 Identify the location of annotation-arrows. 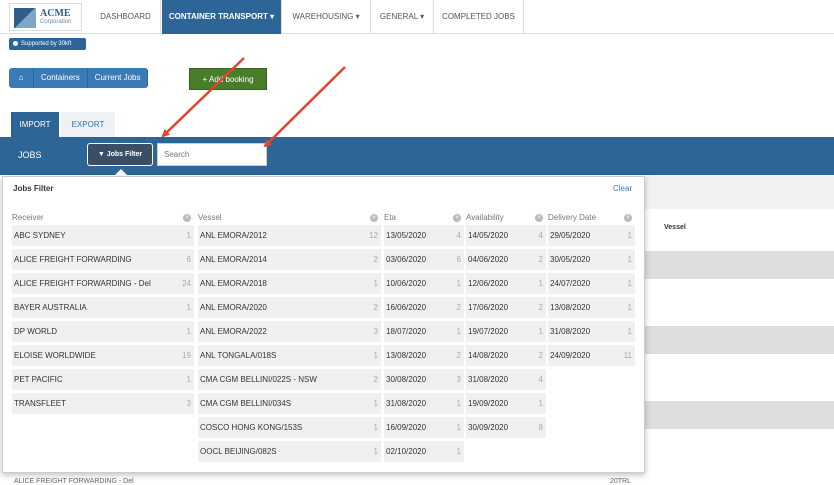
(253, 102).